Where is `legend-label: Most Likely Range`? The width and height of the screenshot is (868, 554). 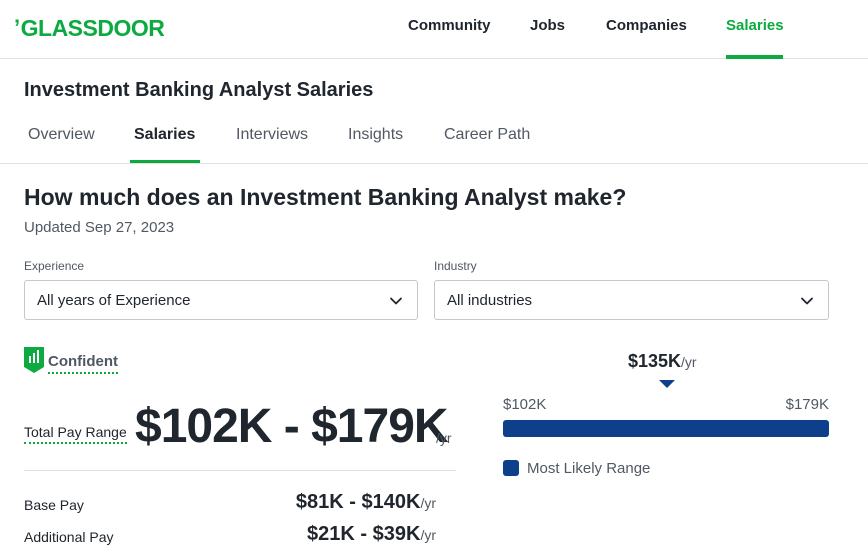
legend-label: Most Likely Range is located at coordinates (589, 468).